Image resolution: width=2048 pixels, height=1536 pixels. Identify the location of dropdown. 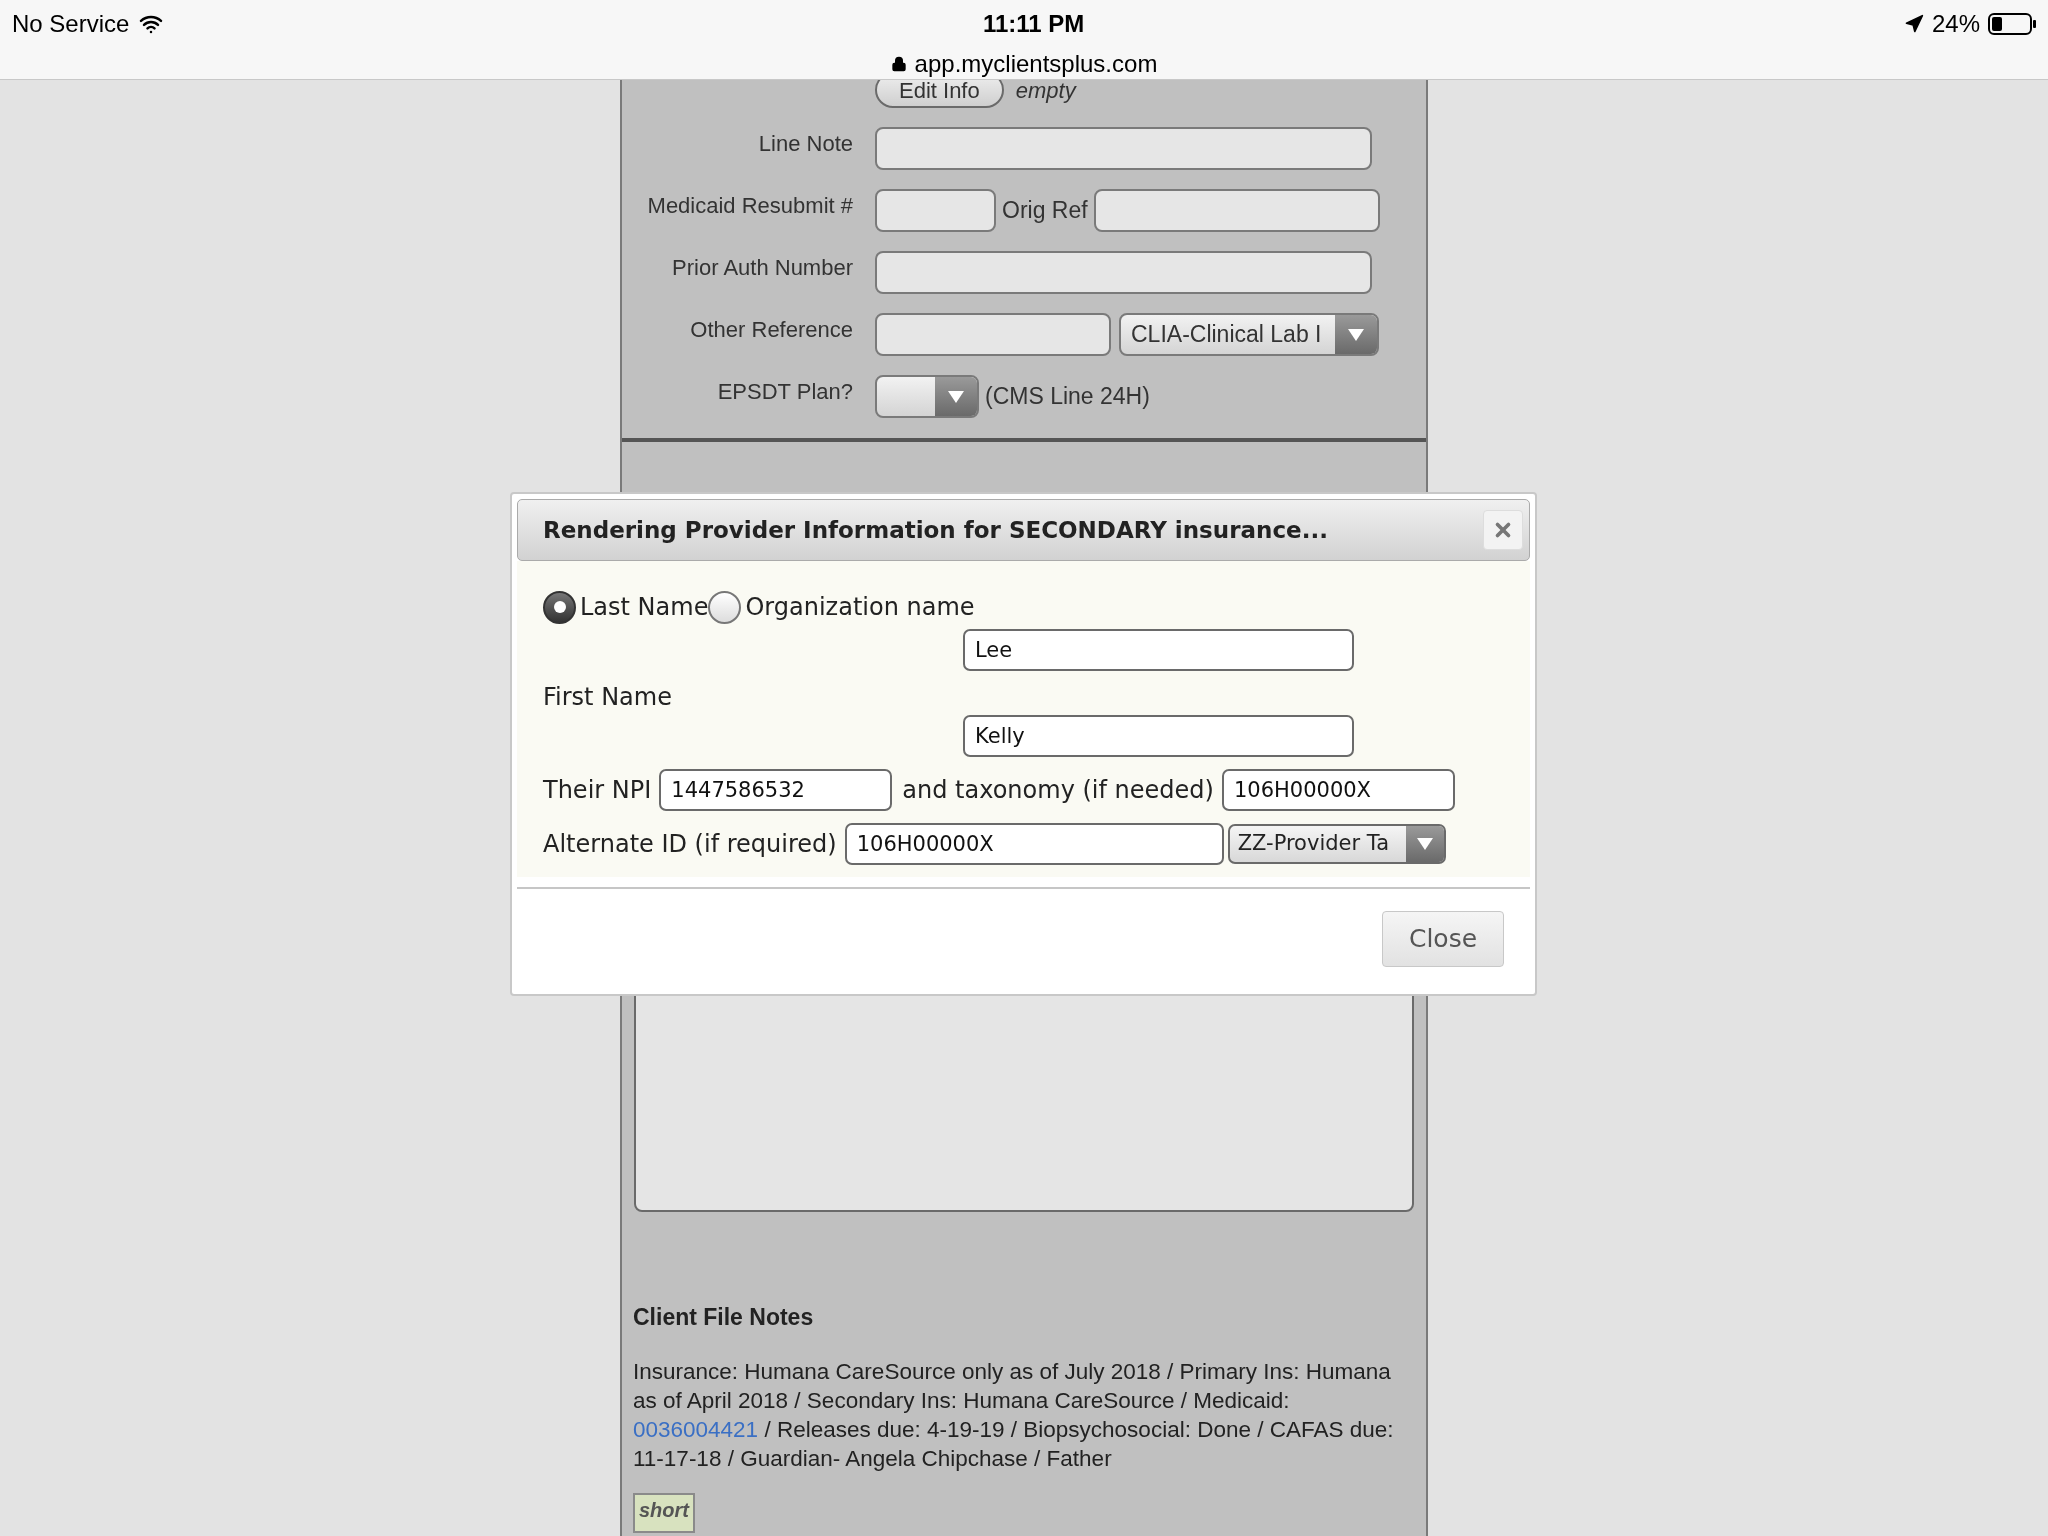
(927, 396).